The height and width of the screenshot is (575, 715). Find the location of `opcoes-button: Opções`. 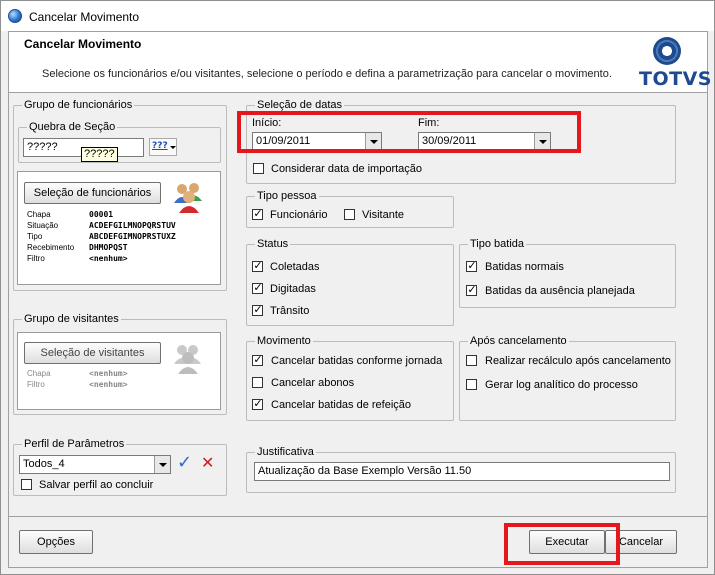

opcoes-button: Opções is located at coordinates (56, 542).